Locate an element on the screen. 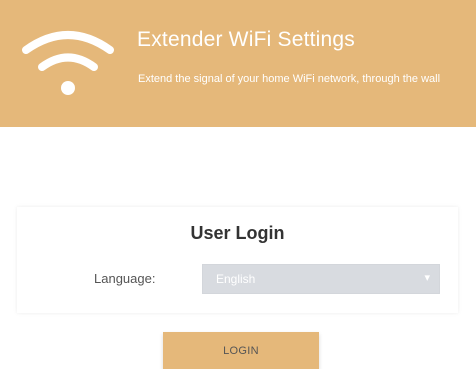 The height and width of the screenshot is (369, 476). up-down-arrows-icon: ▾ is located at coordinates (427, 278).